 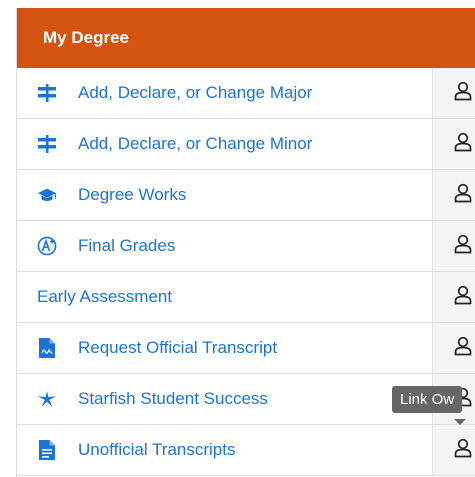 I want to click on degree-works-link: Degree Works, so click(x=224, y=195).